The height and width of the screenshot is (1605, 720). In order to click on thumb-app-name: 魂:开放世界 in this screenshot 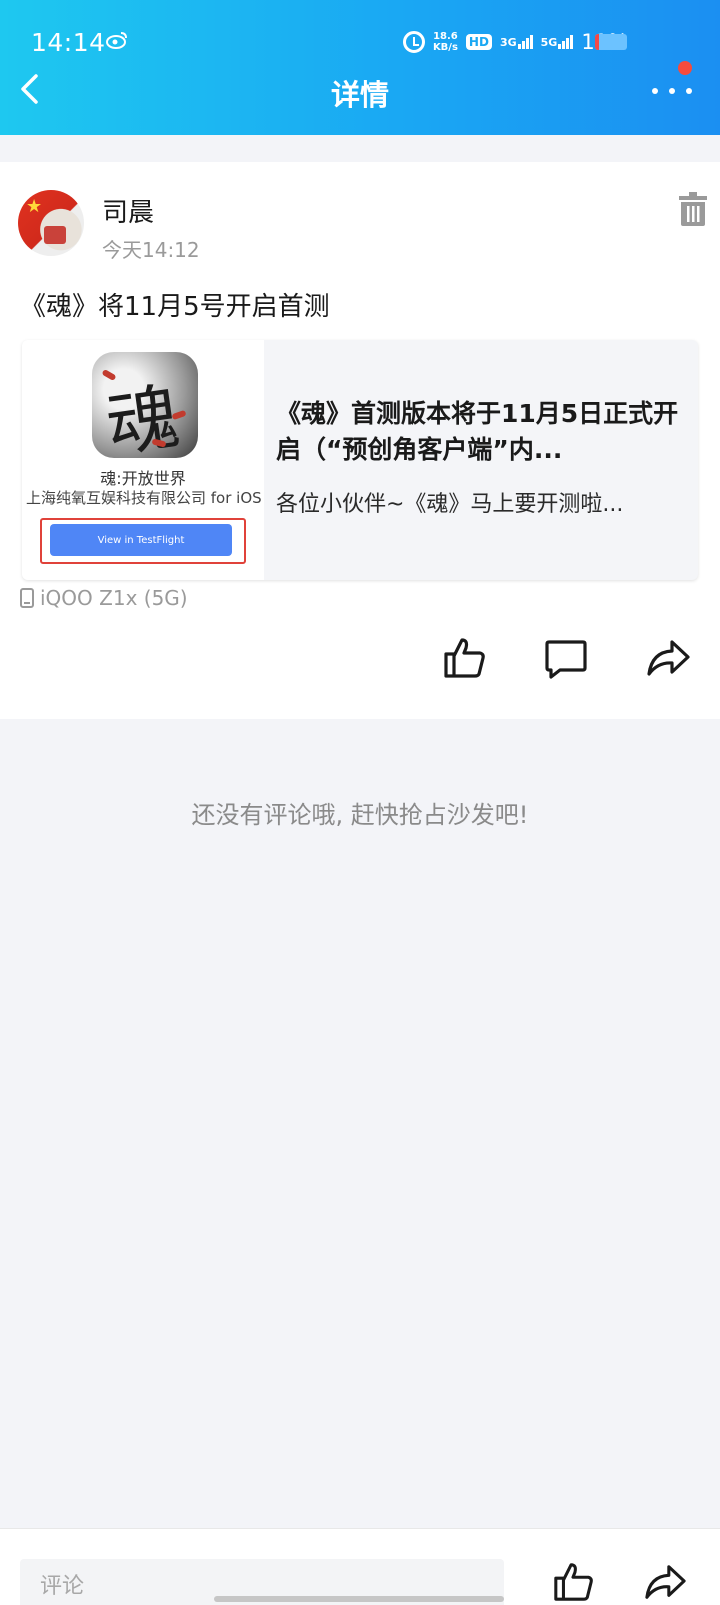, I will do `click(143, 478)`.